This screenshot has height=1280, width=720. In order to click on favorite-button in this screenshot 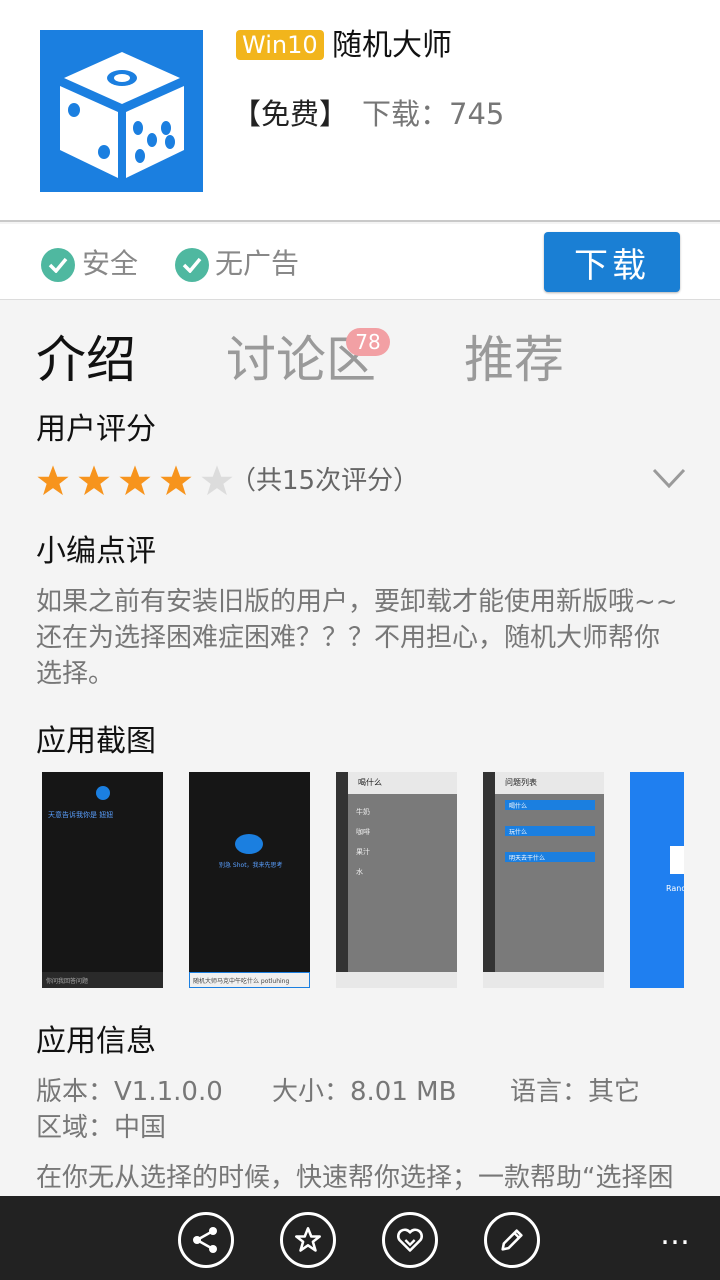, I will do `click(308, 1240)`.